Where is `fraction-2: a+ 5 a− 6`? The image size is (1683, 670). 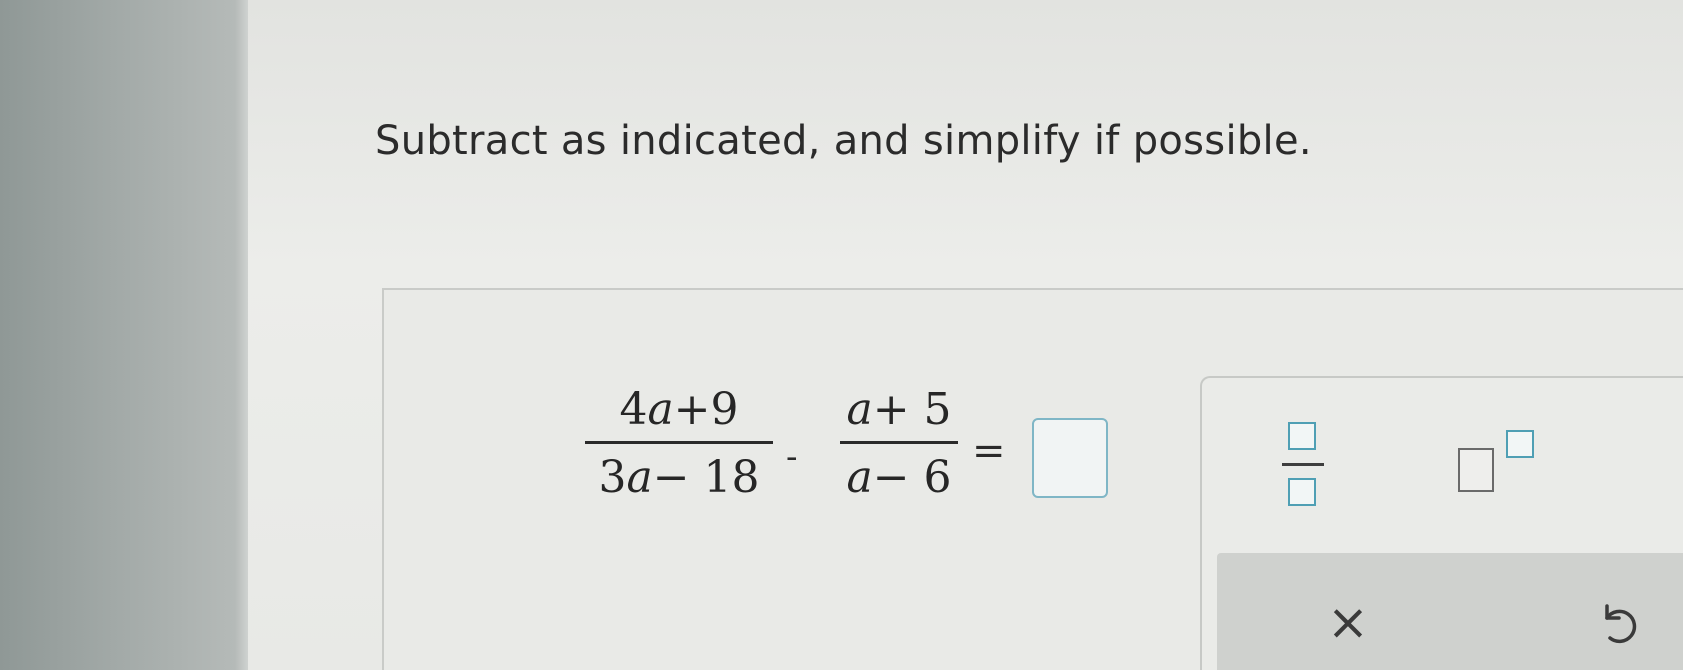
fraction-2: a+ 5 a− 6 is located at coordinates (899, 443).